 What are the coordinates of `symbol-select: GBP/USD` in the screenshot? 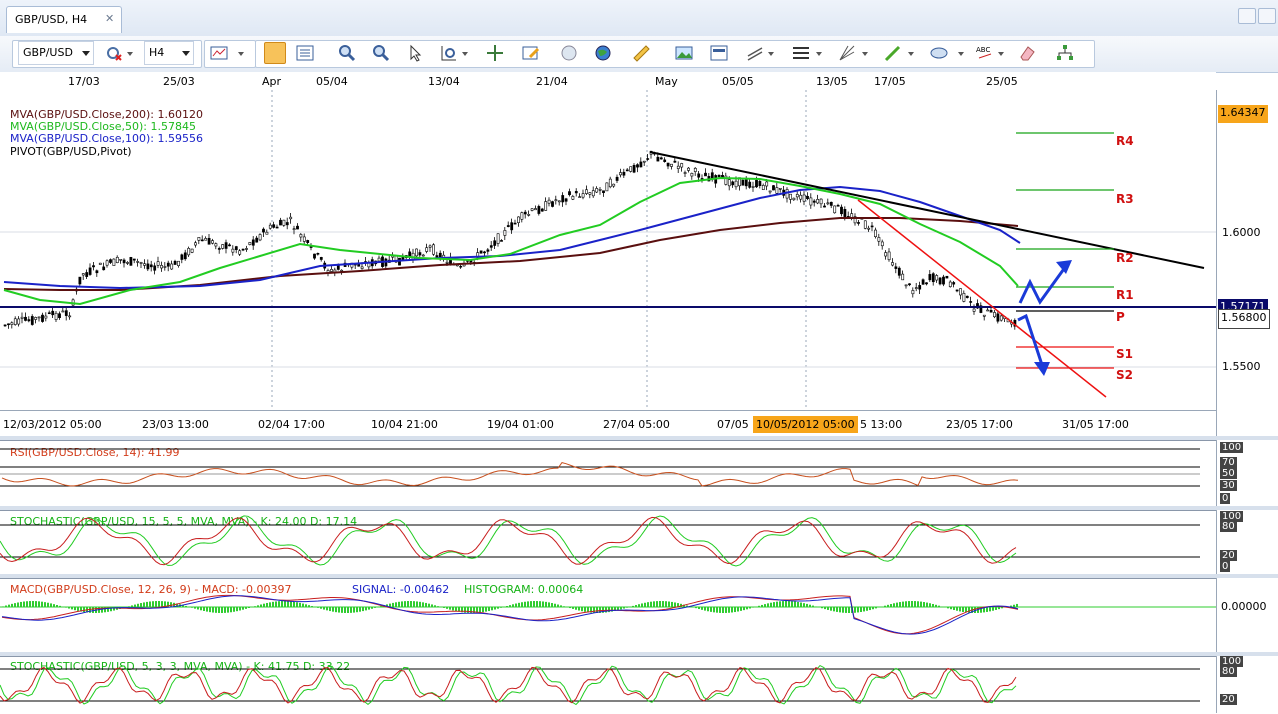 It's located at (56, 53).